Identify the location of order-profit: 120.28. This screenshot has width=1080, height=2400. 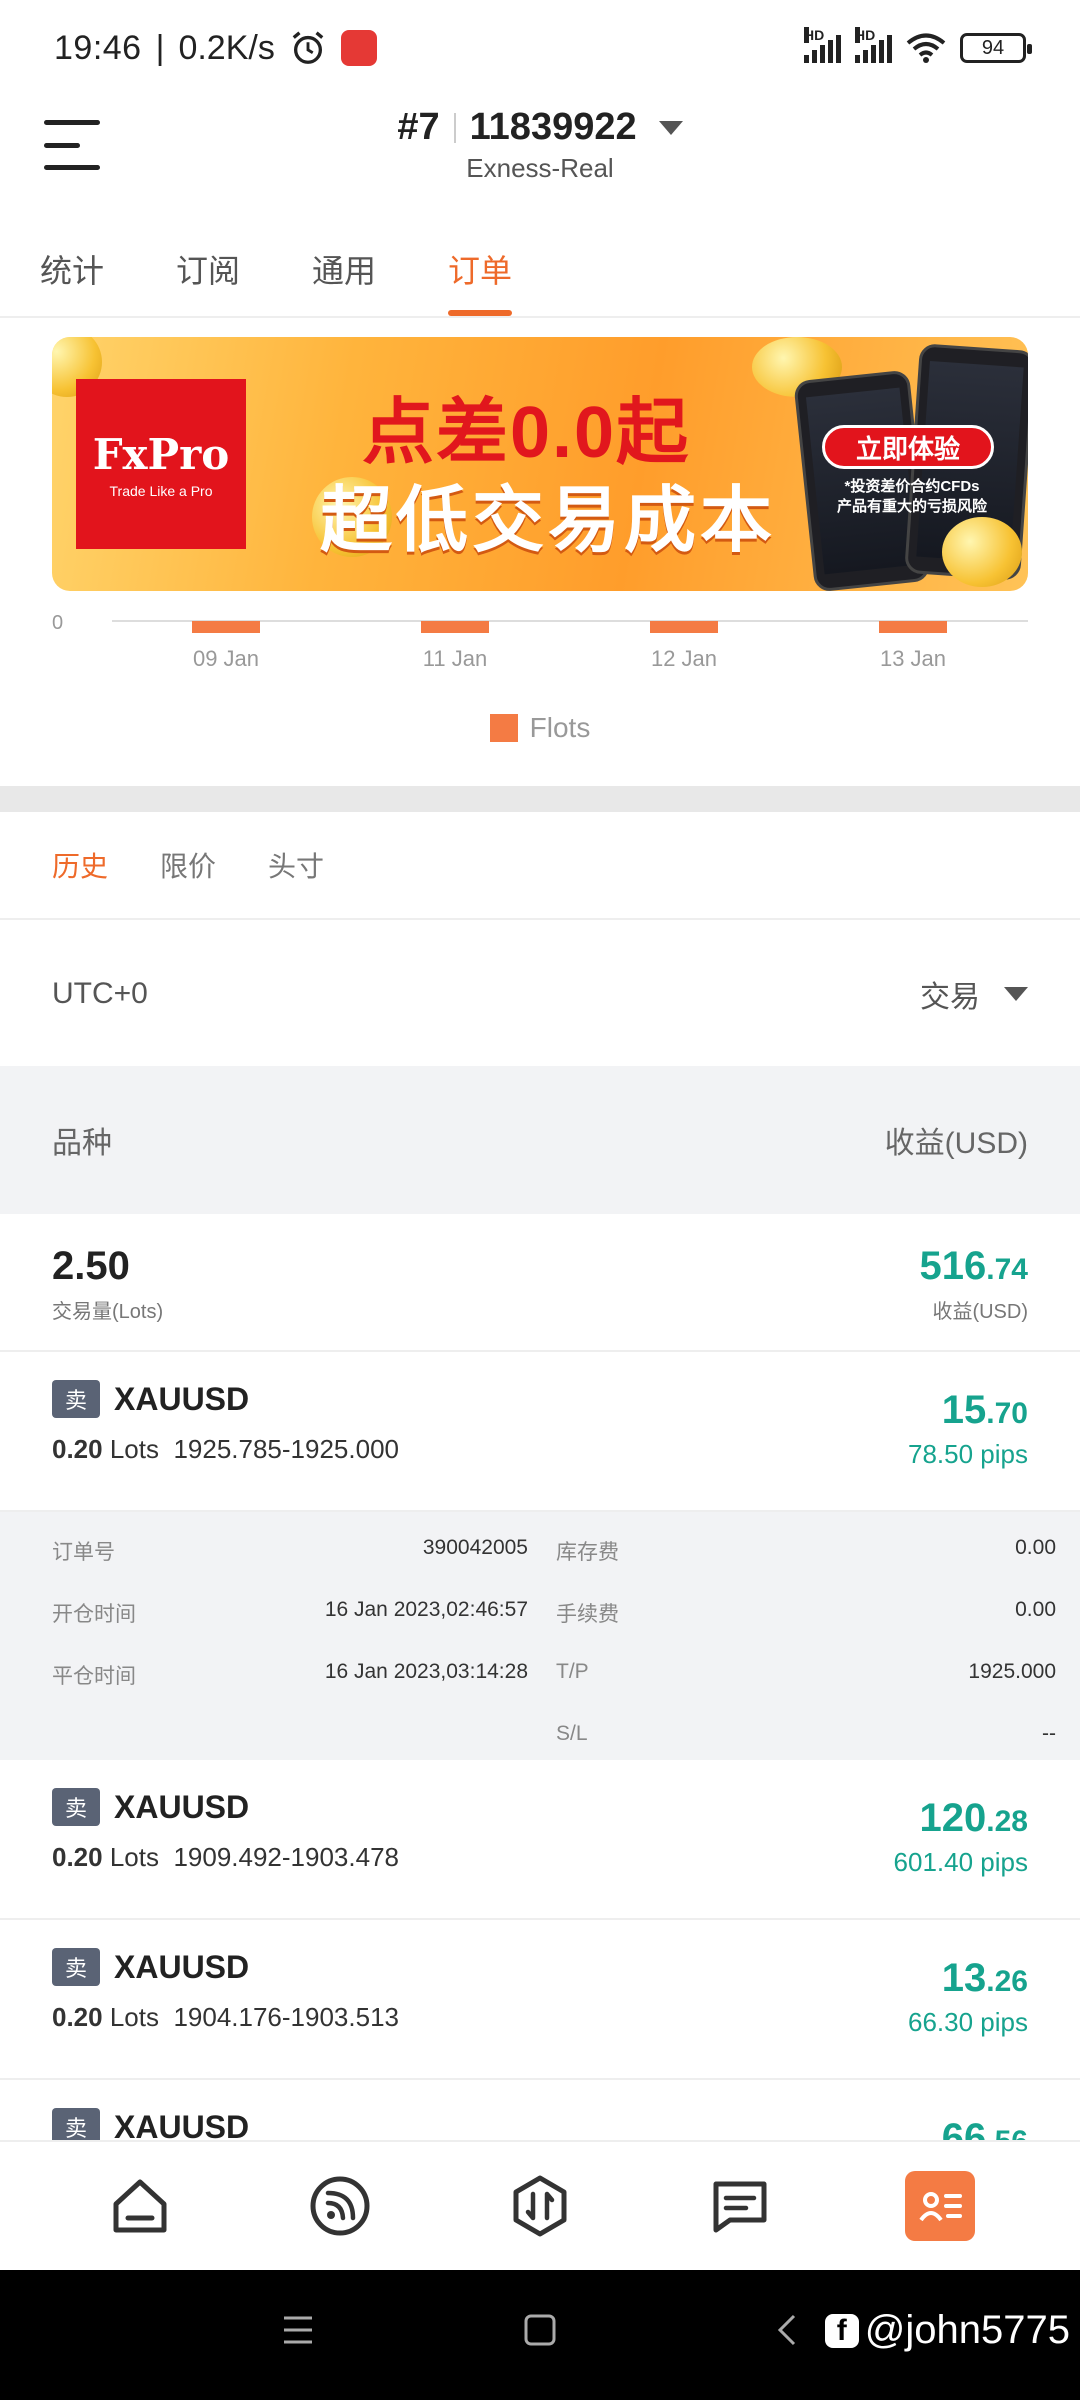
(973, 1818).